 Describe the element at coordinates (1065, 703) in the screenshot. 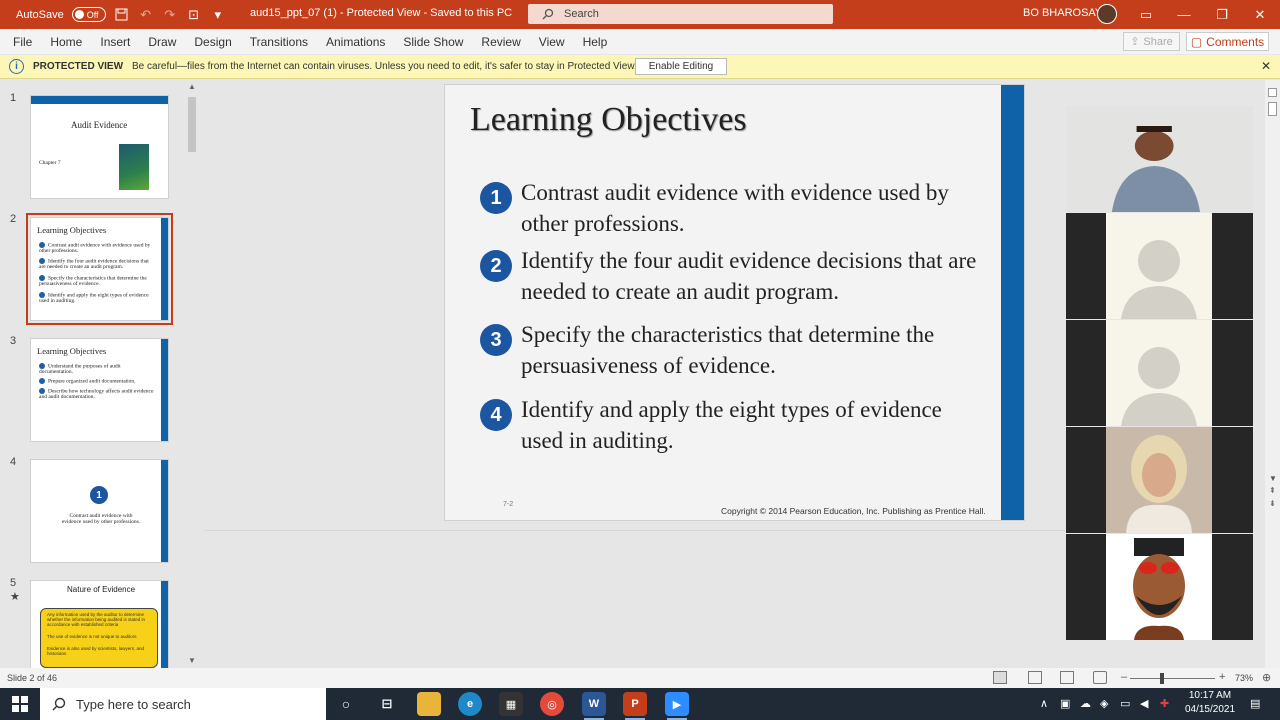

I see `meet-now-icon: ▣` at that location.